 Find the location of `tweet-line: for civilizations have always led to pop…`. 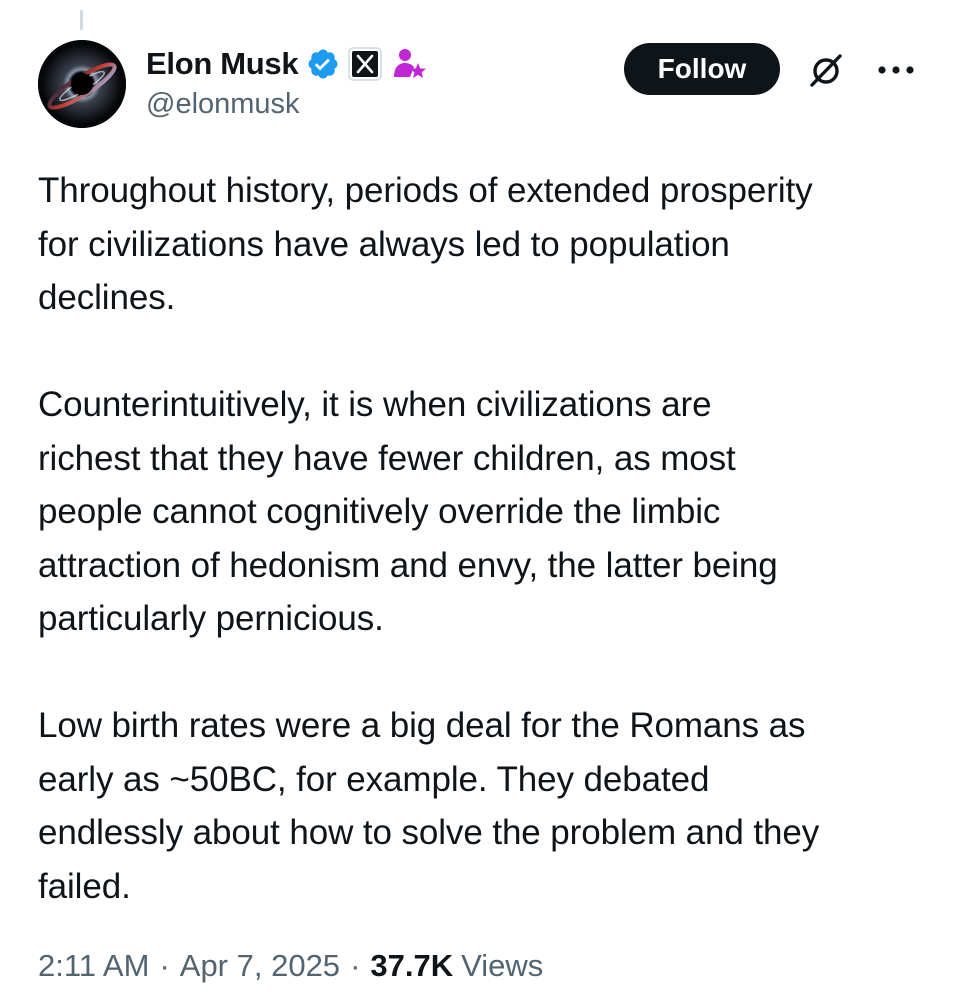

tweet-line: for civilizations have always led to pop… is located at coordinates (384, 244).